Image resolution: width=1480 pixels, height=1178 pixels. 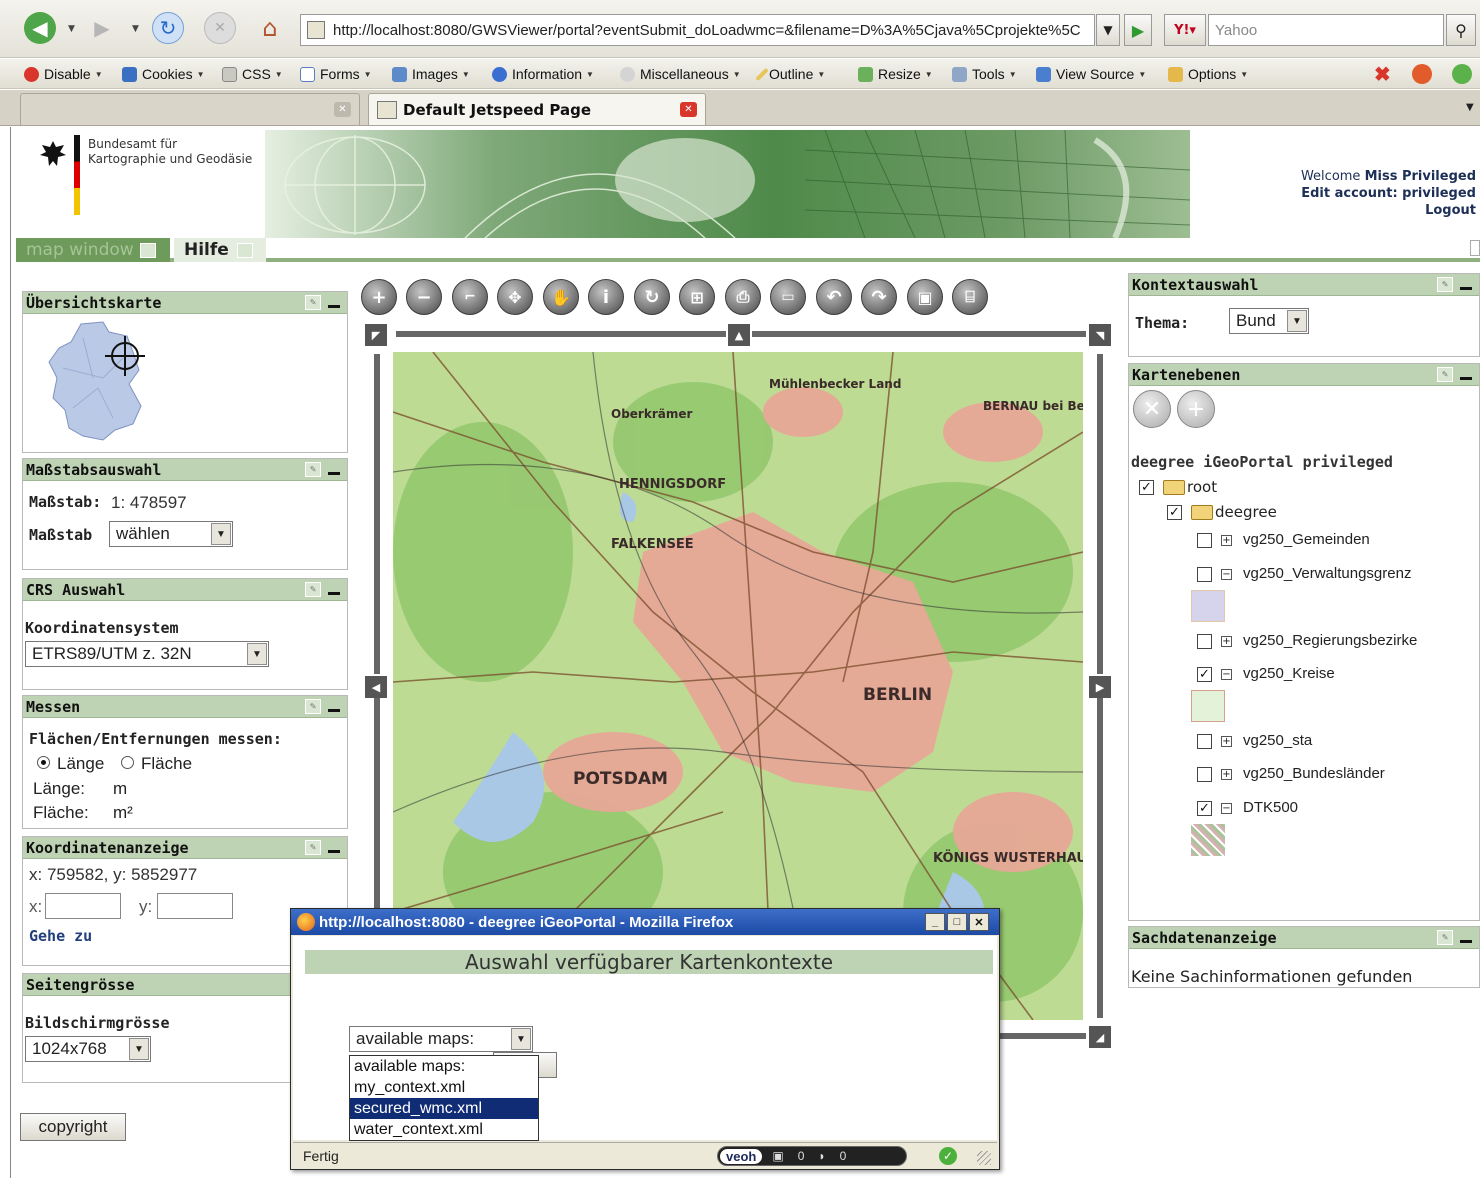 What do you see at coordinates (834, 297) in the screenshot?
I see `undo-icon: ↶` at bounding box center [834, 297].